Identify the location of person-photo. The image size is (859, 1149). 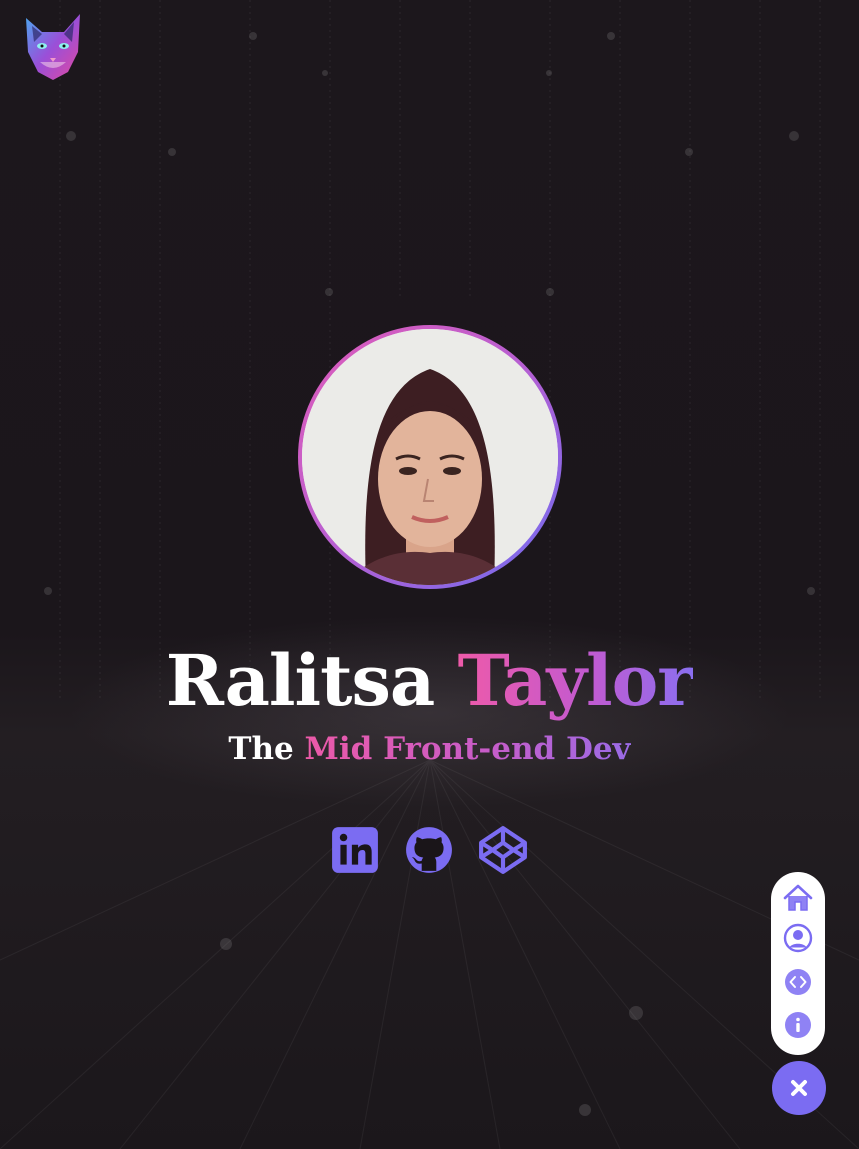
(430, 457).